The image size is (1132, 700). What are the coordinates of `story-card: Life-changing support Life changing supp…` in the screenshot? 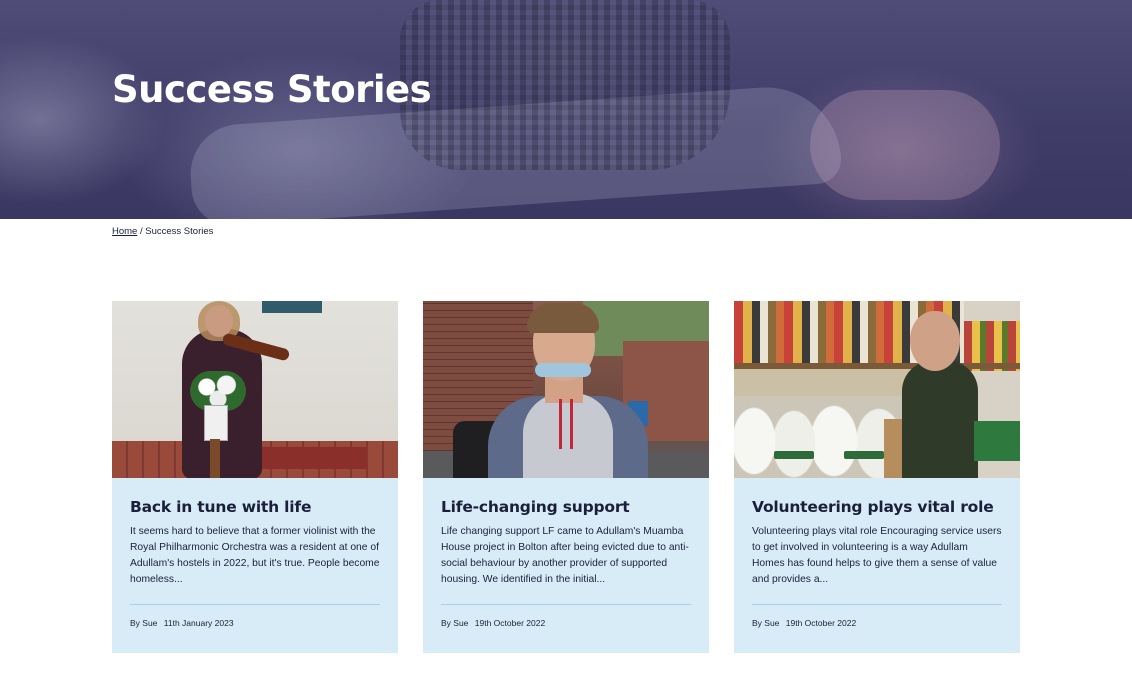 It's located at (566, 477).